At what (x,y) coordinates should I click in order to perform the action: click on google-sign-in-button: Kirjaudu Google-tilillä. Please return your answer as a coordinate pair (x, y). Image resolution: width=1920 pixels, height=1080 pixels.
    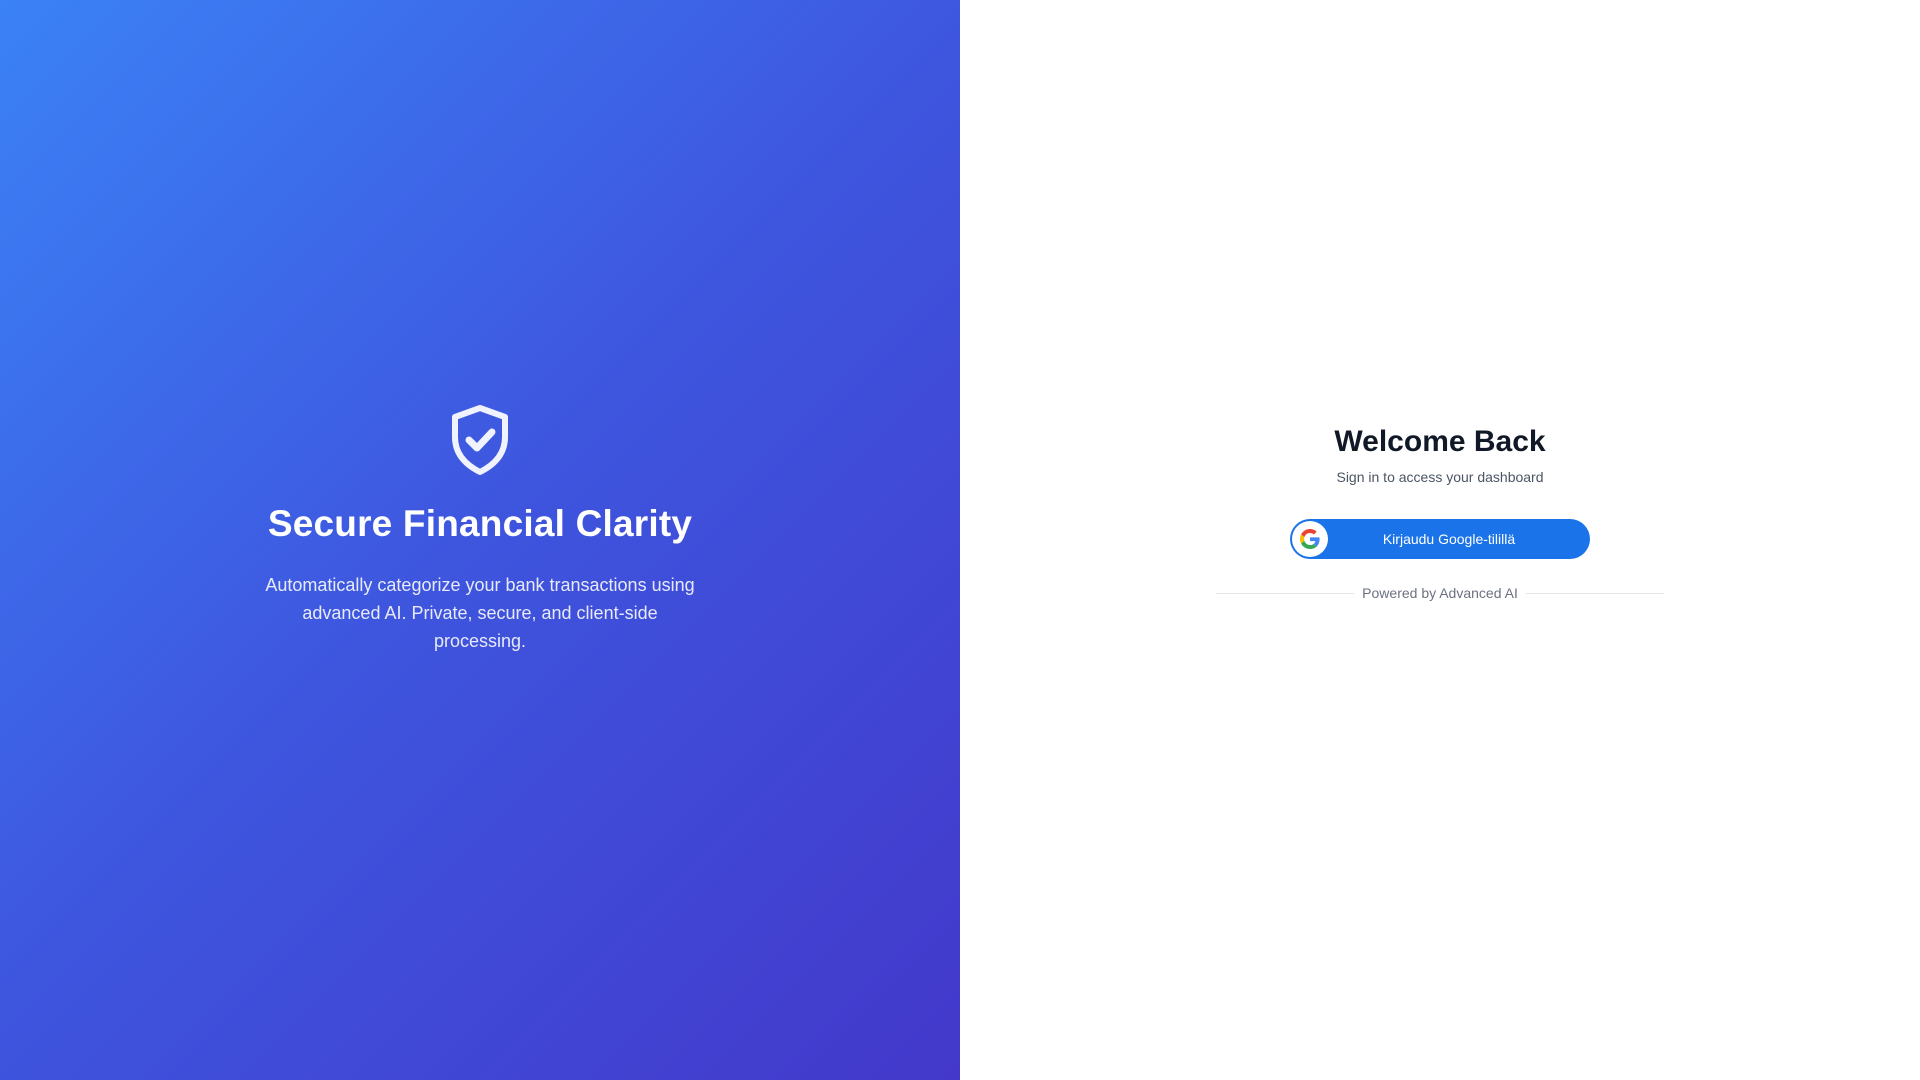
    Looking at the image, I should click on (1440, 539).